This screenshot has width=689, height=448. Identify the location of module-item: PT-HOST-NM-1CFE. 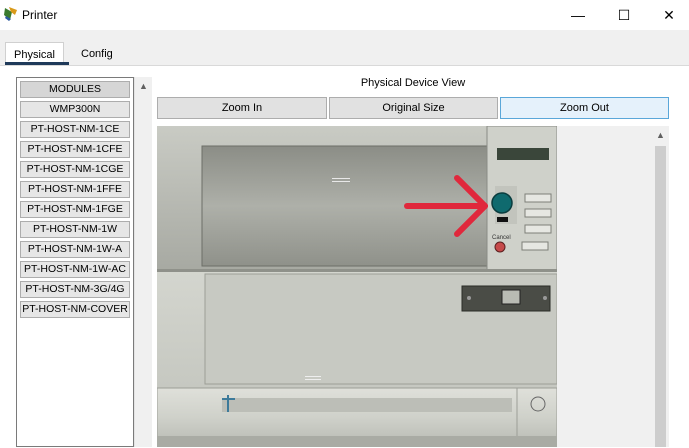
(75, 149).